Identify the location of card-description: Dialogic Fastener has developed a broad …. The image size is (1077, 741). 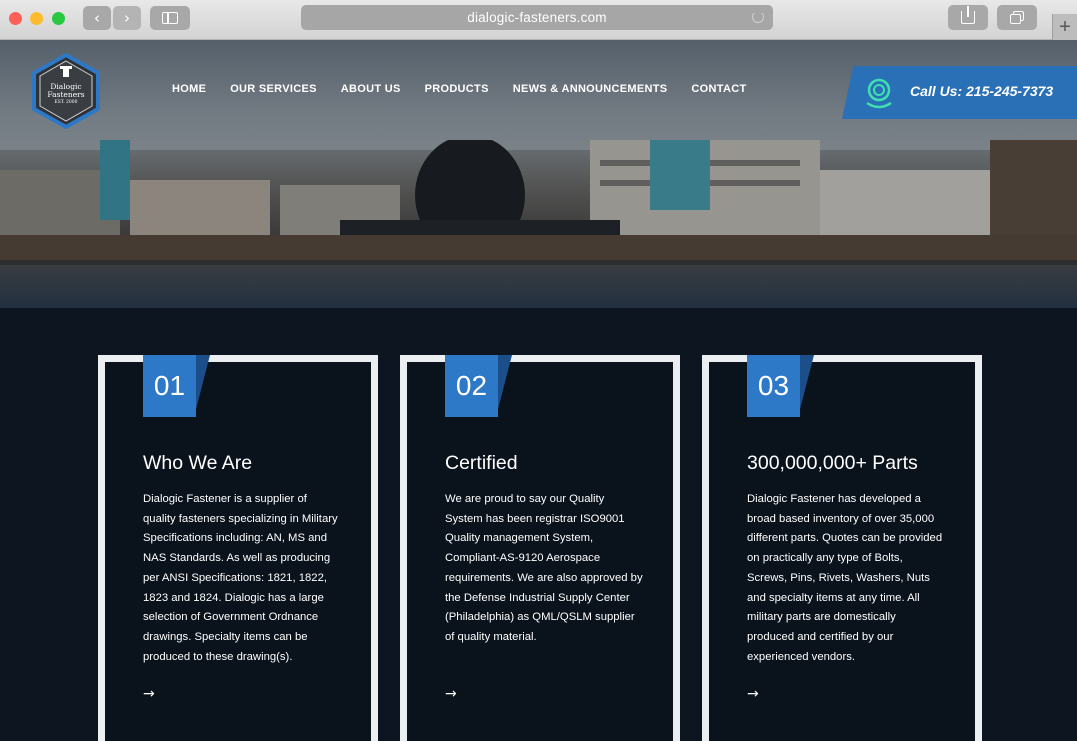
(845, 578).